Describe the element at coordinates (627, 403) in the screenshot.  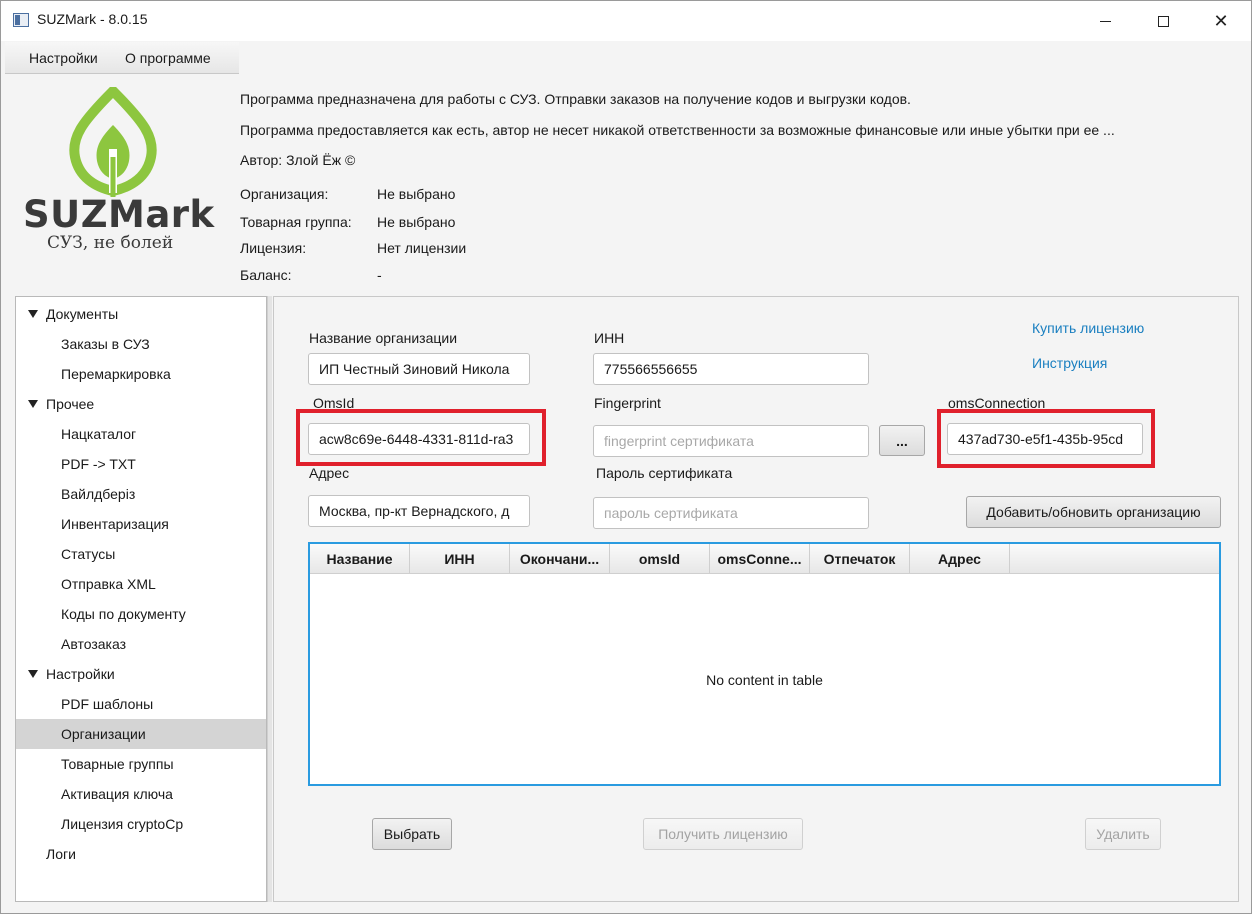
I see `fingerprint-label: Fingerprint` at that location.